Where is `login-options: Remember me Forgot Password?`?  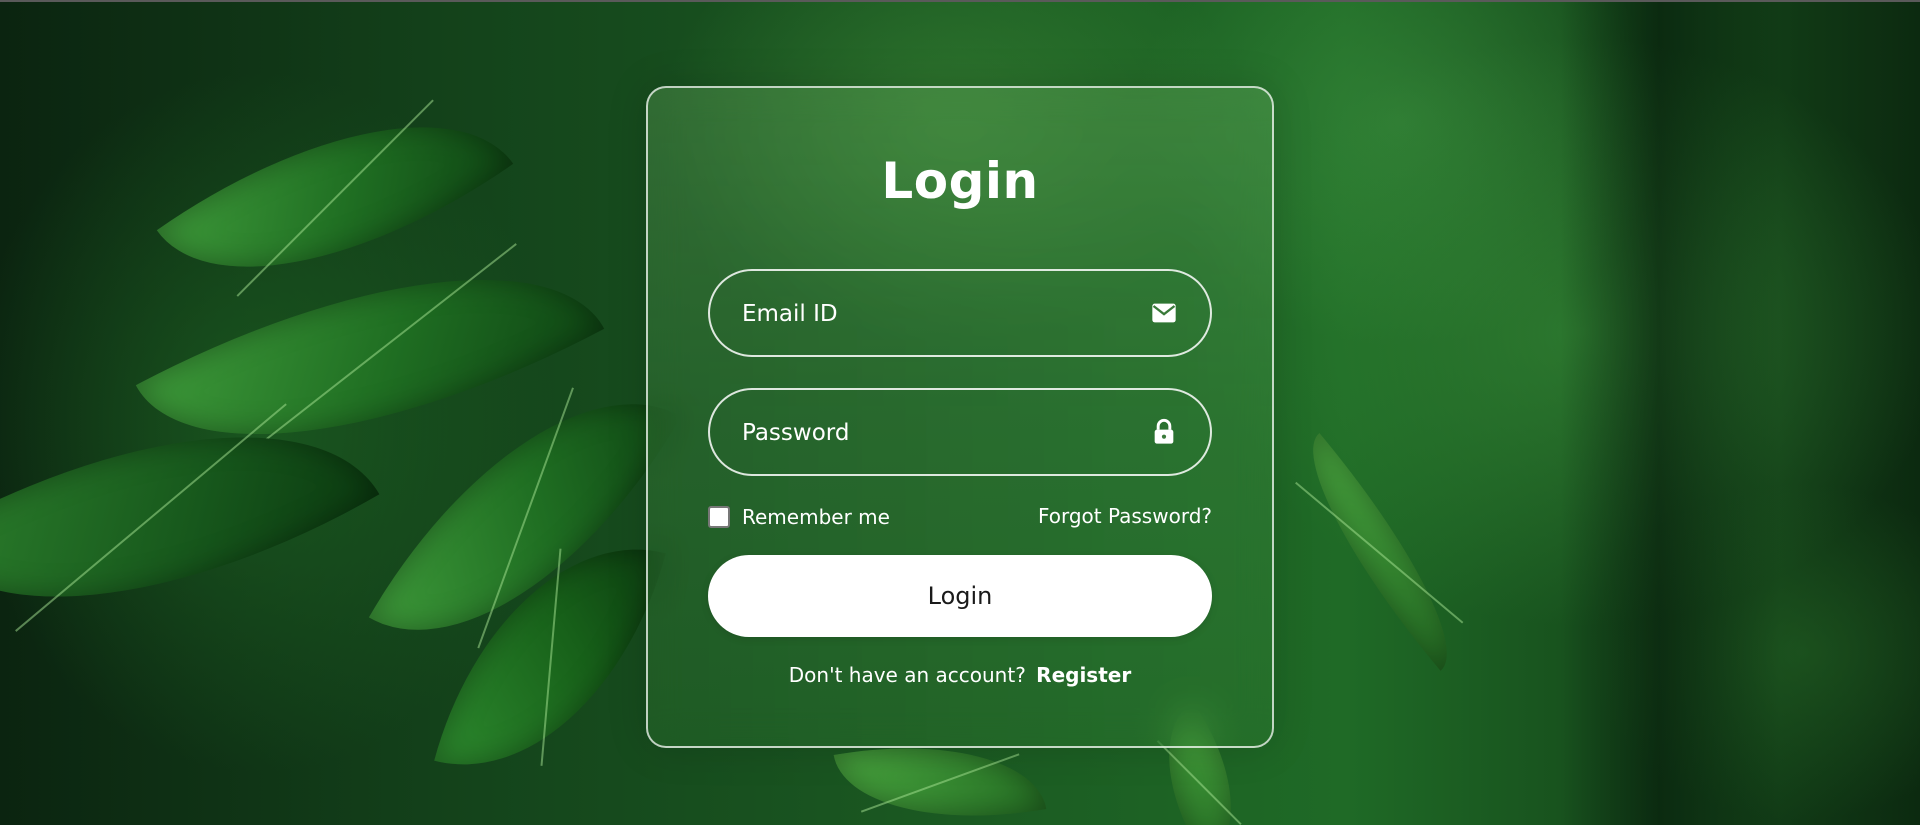 login-options: Remember me Forgot Password? is located at coordinates (960, 517).